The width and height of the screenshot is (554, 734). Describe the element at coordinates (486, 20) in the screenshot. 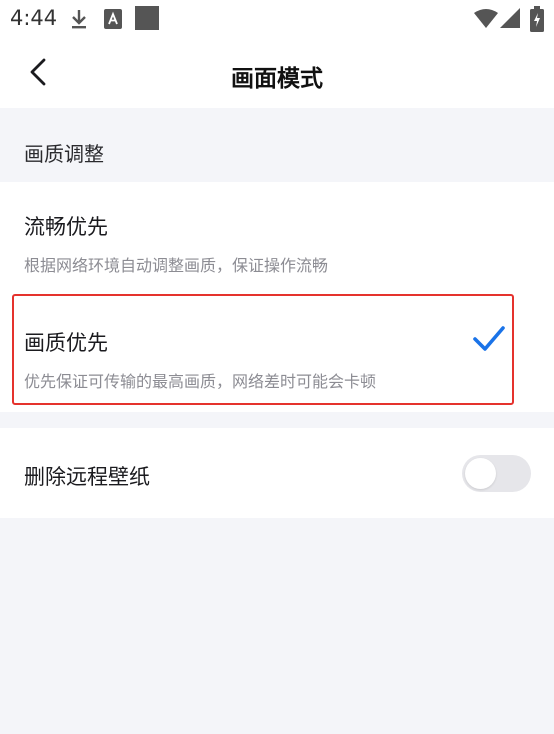

I see `wifi-icon` at that location.